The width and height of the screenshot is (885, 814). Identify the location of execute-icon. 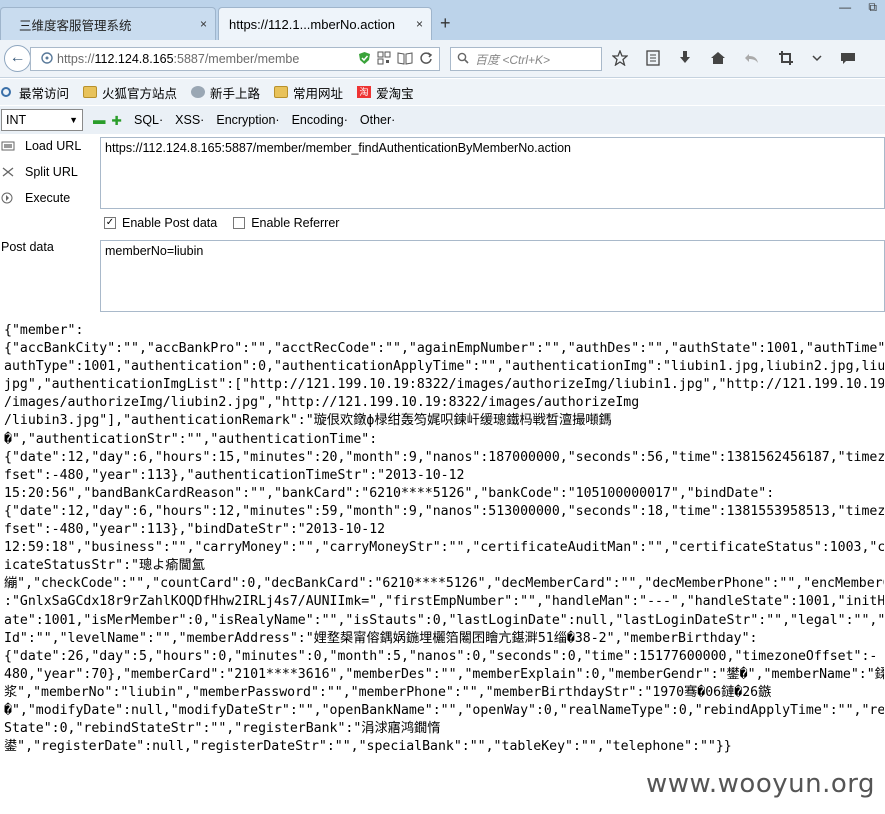
(8, 198).